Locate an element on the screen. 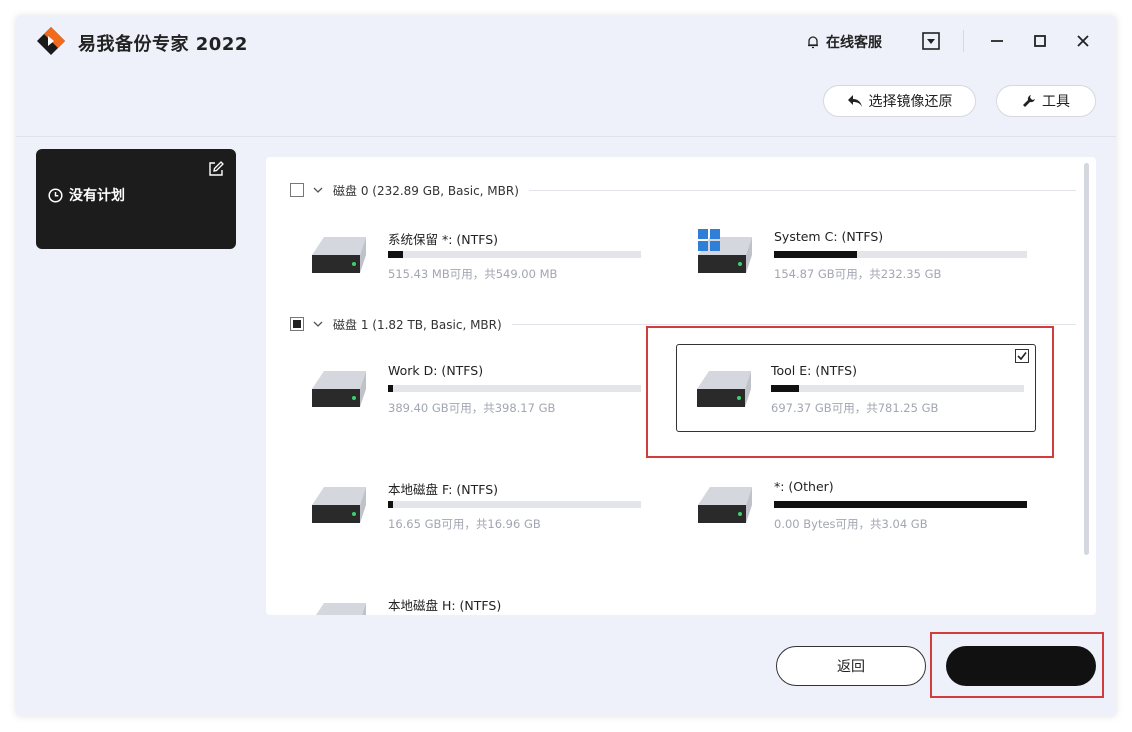 This screenshot has height=732, width=1132. tools-button: 工具 is located at coordinates (1046, 101).